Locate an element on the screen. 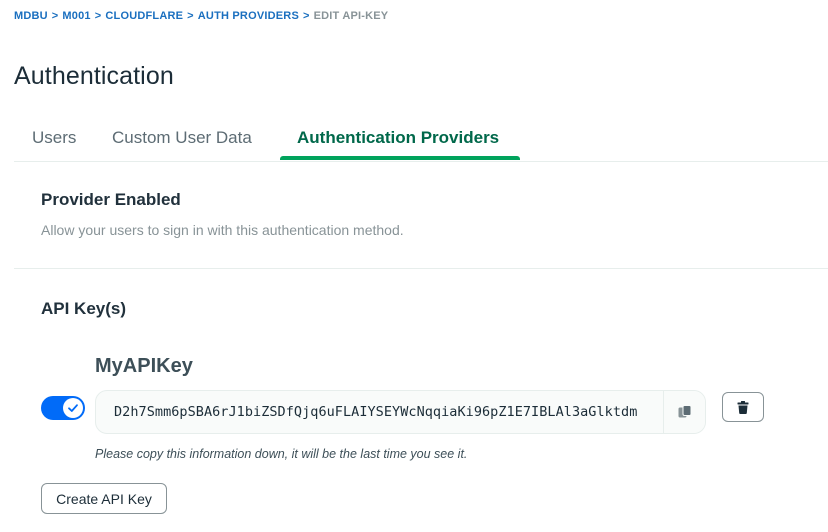  page-title: Authentication is located at coordinates (94, 76).